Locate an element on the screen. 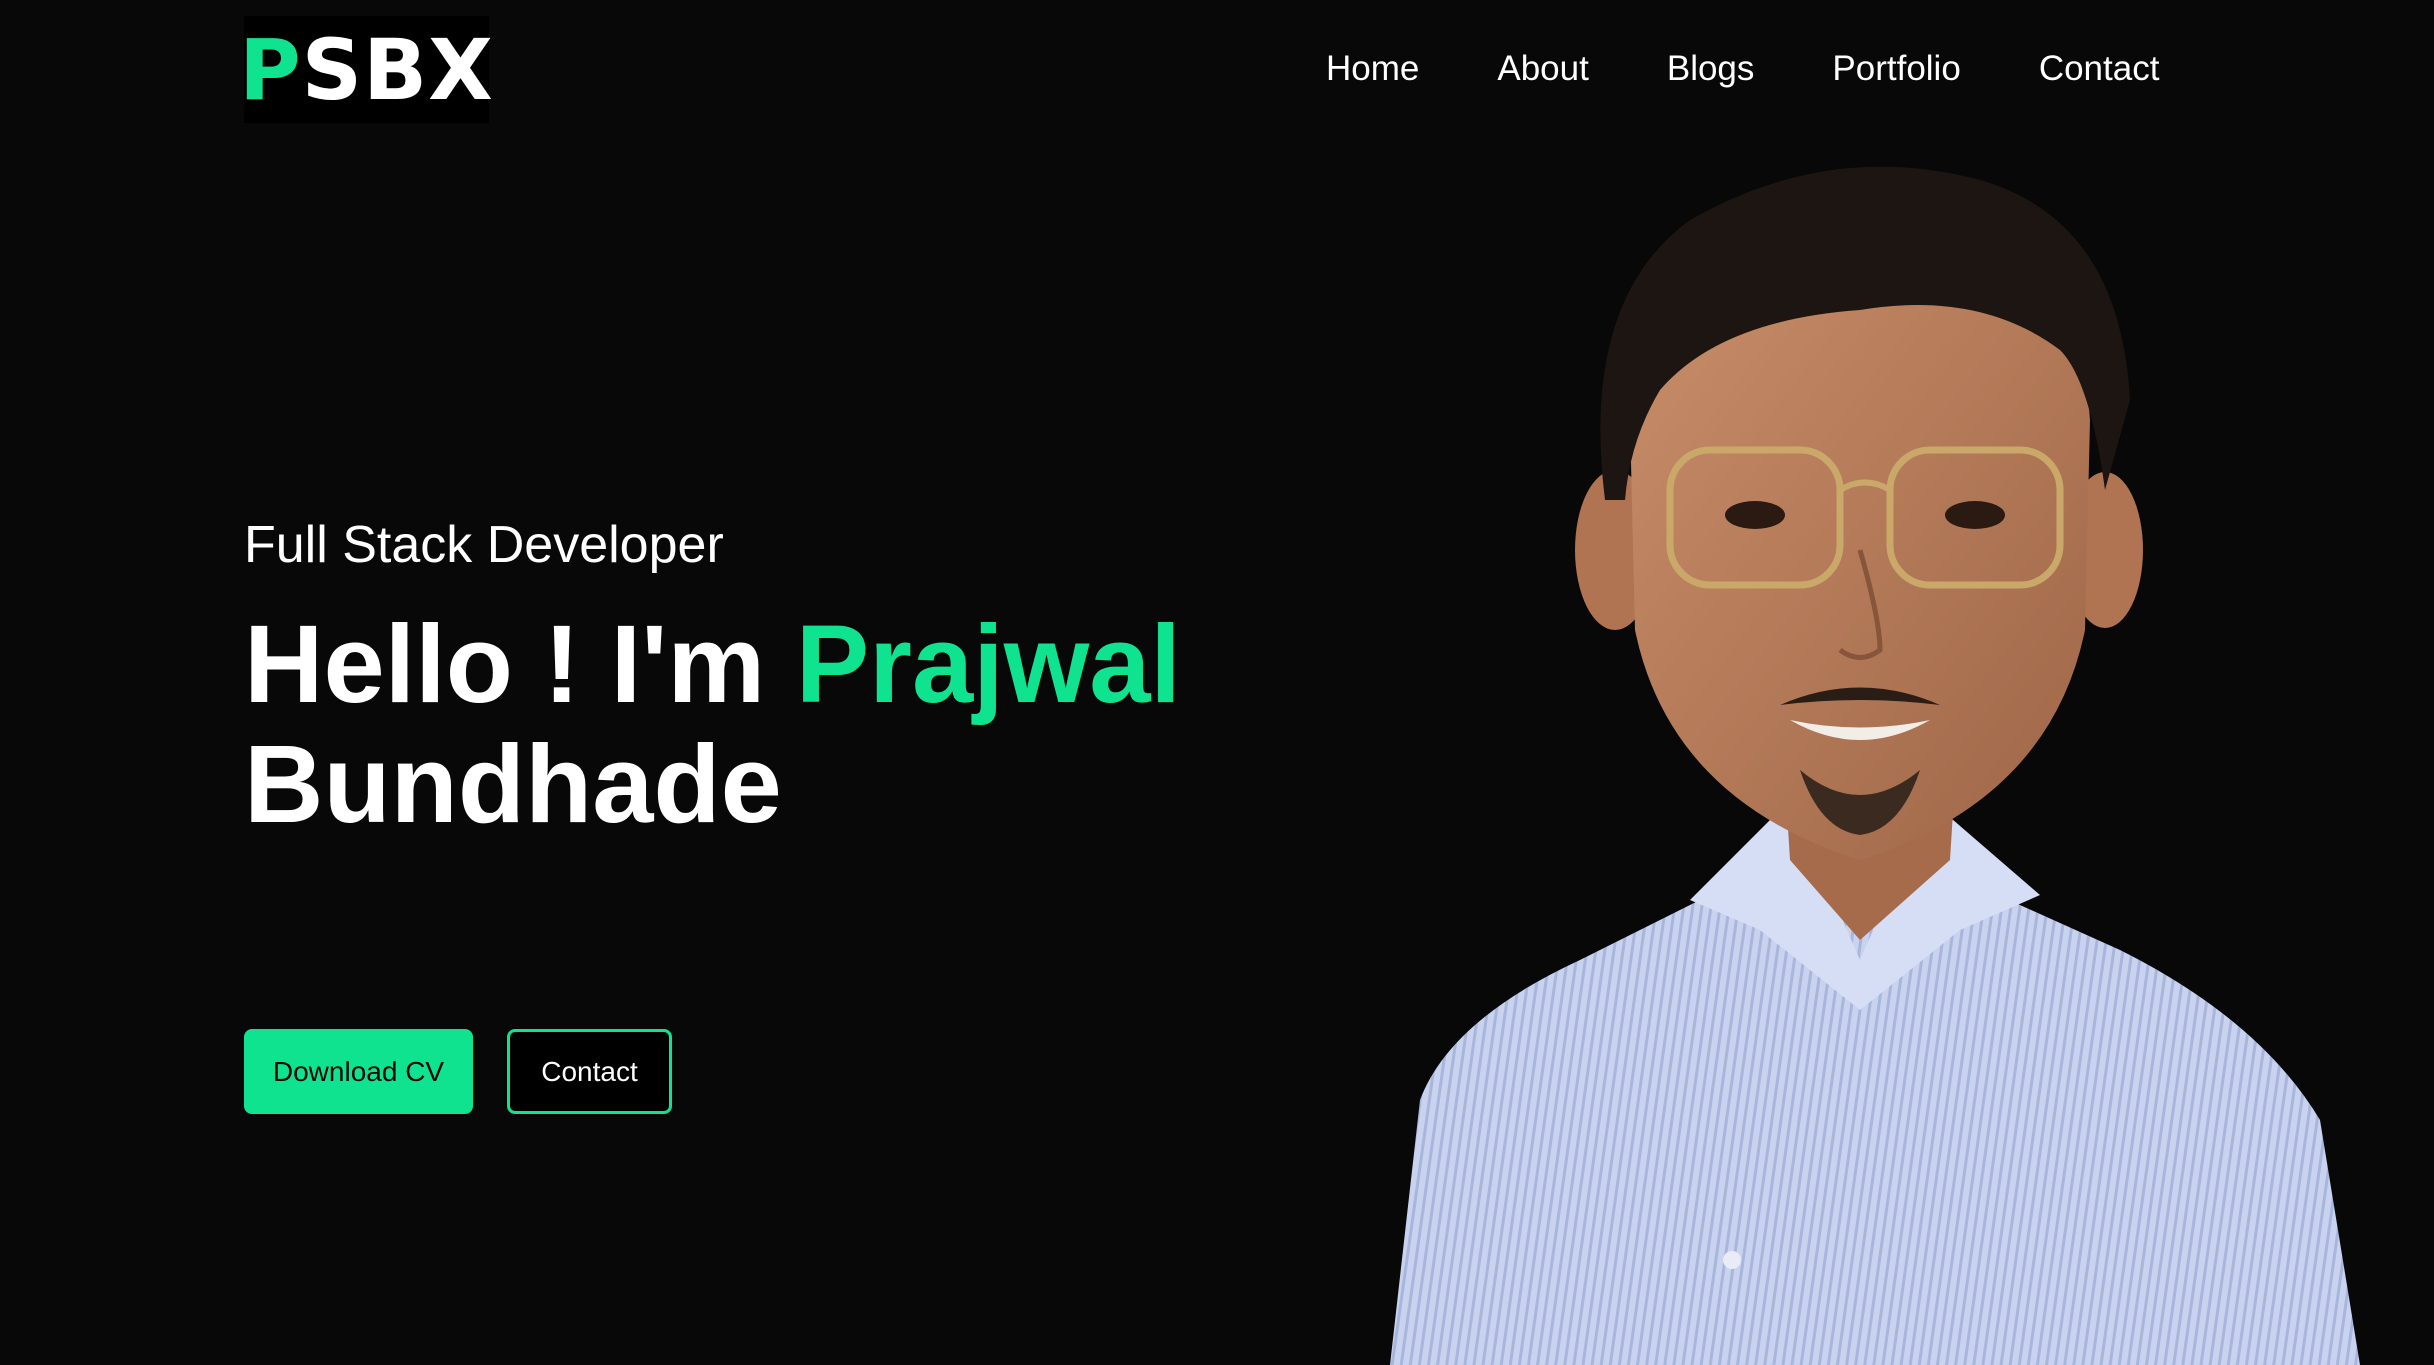 The height and width of the screenshot is (1365, 2434). hero-last-name: Bundhade is located at coordinates (513, 784).